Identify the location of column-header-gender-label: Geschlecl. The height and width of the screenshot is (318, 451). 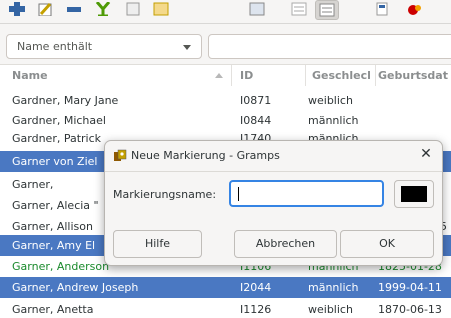
(341, 75).